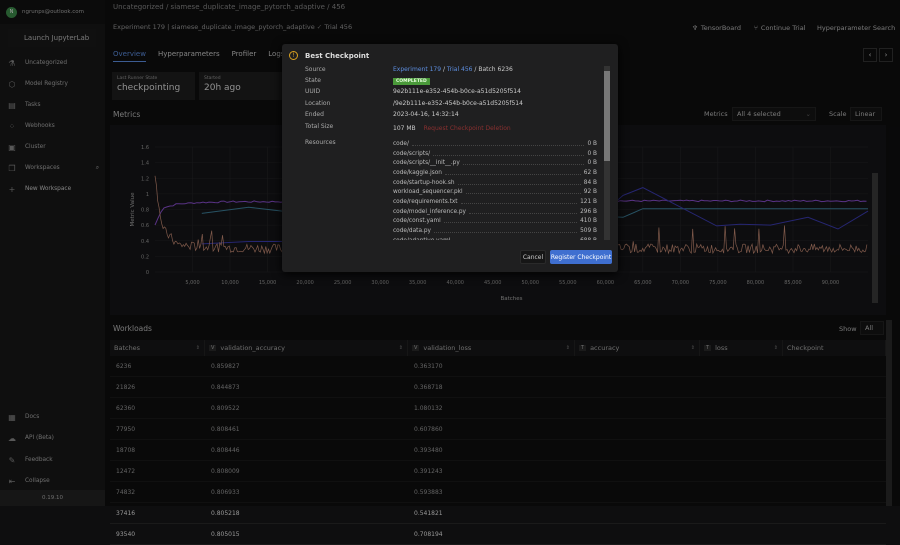 This screenshot has height=545, width=900. What do you see at coordinates (313, 80) in the screenshot?
I see `state-label: State` at bounding box center [313, 80].